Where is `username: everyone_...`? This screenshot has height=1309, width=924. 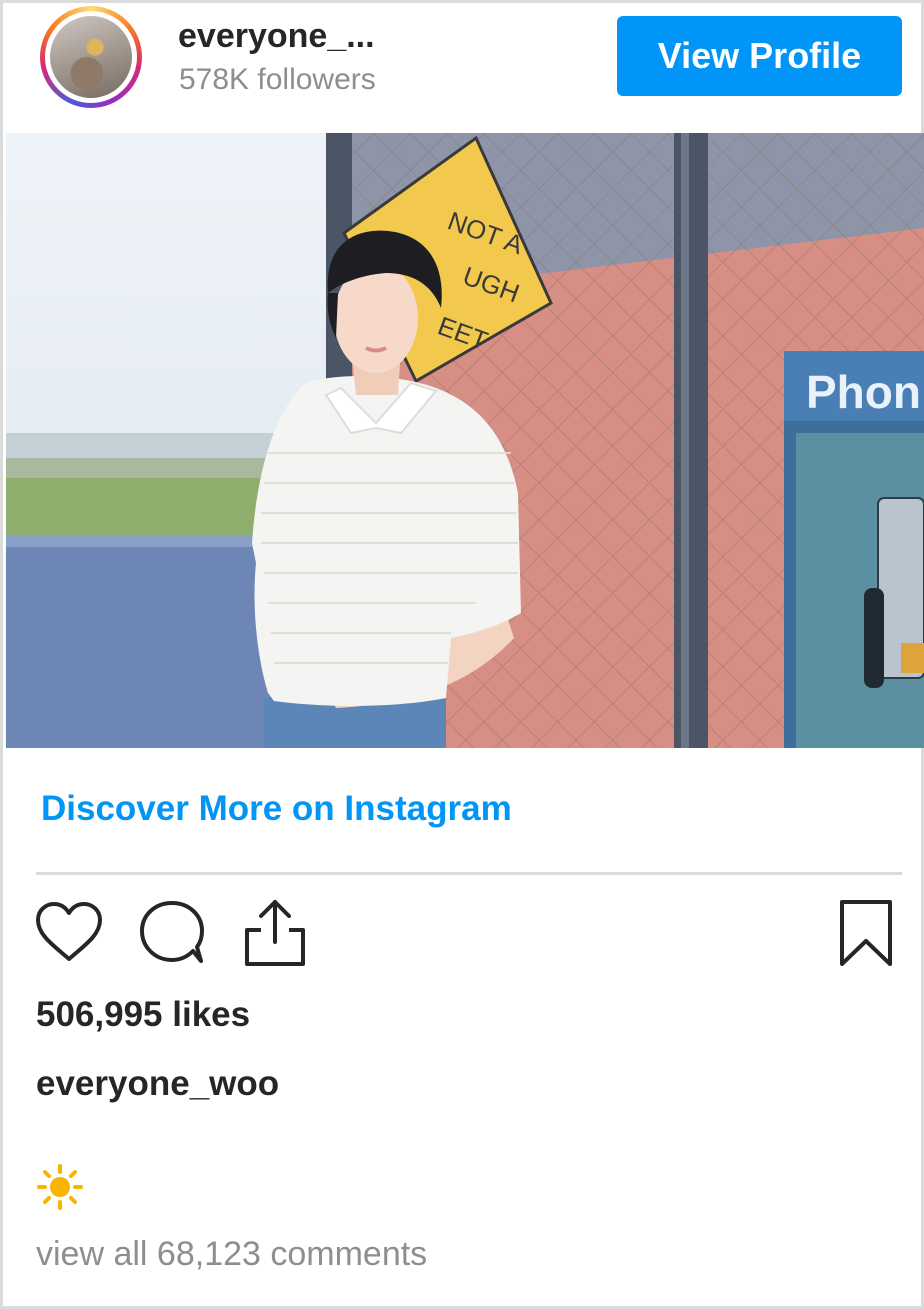
username: everyone_... is located at coordinates (276, 36).